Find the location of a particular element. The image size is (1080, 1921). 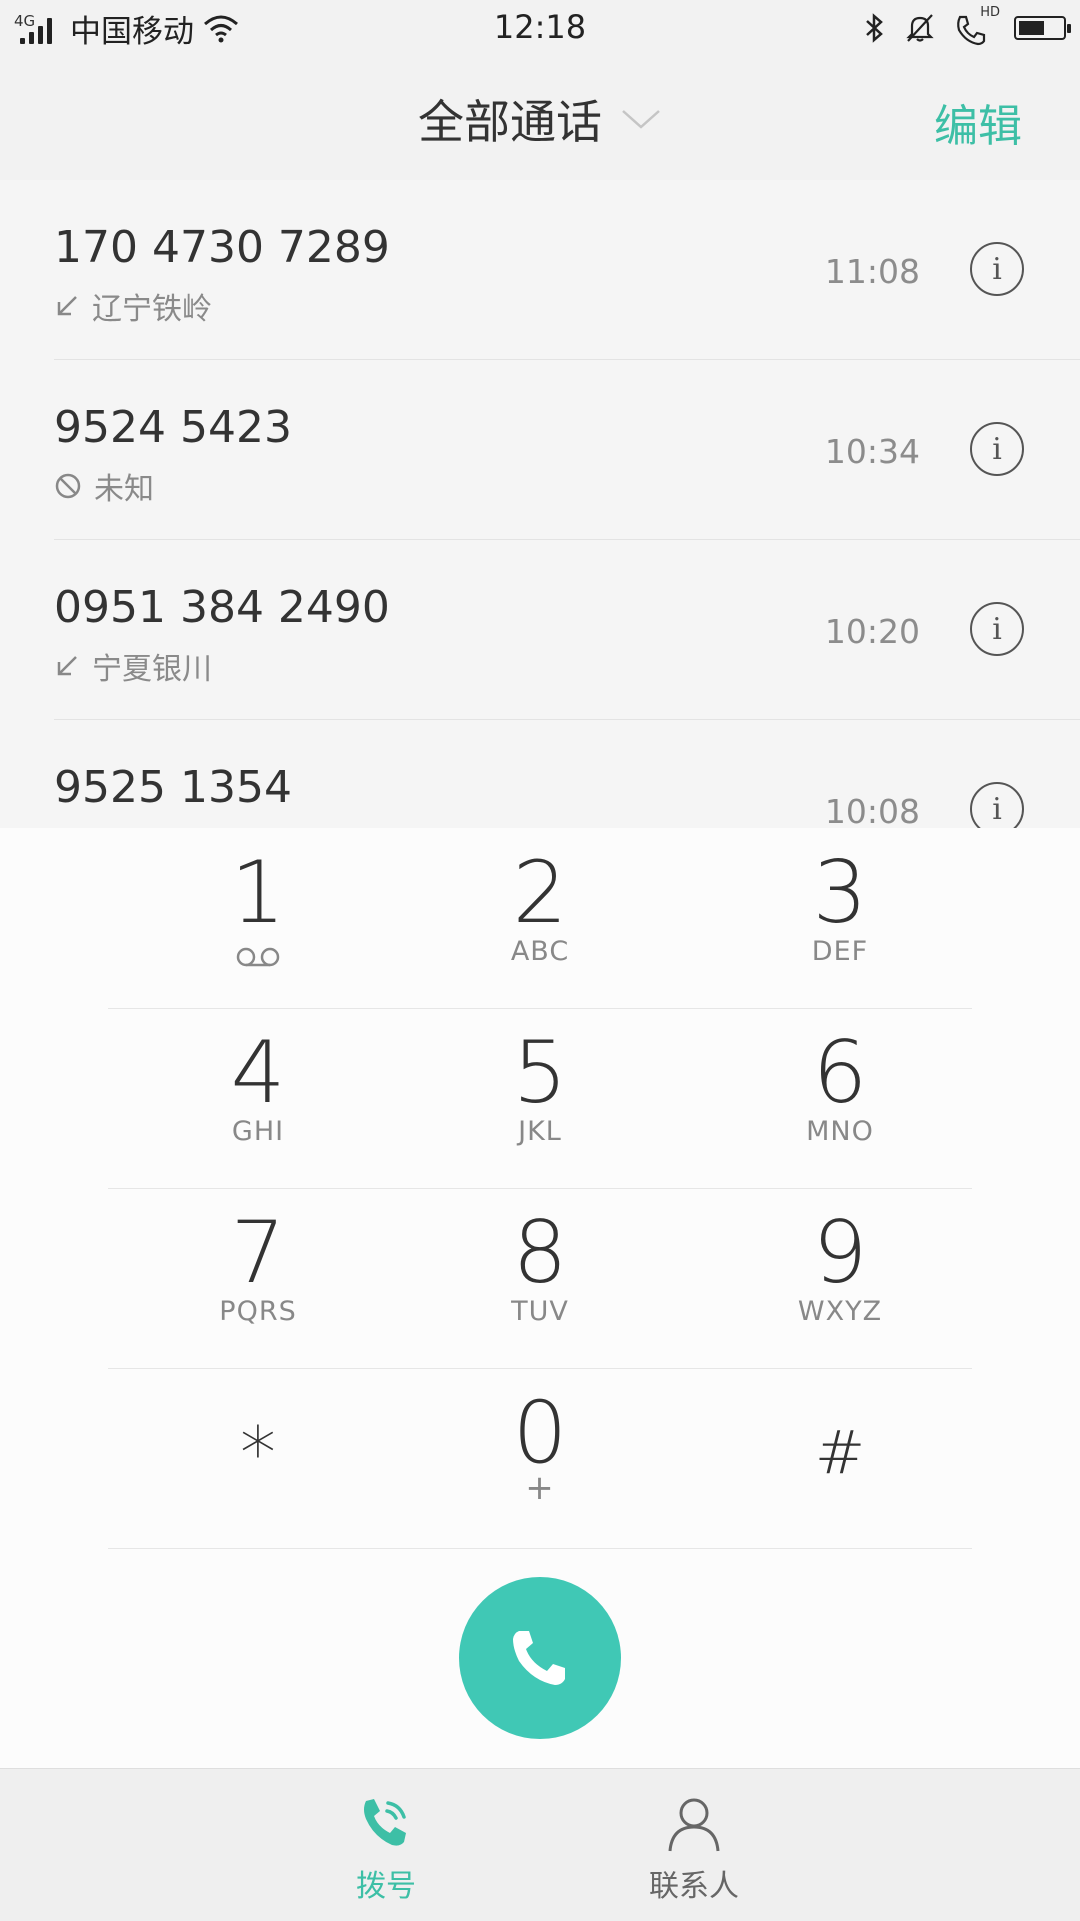

dial-key-0: 0 + is located at coordinates (540, 1458).